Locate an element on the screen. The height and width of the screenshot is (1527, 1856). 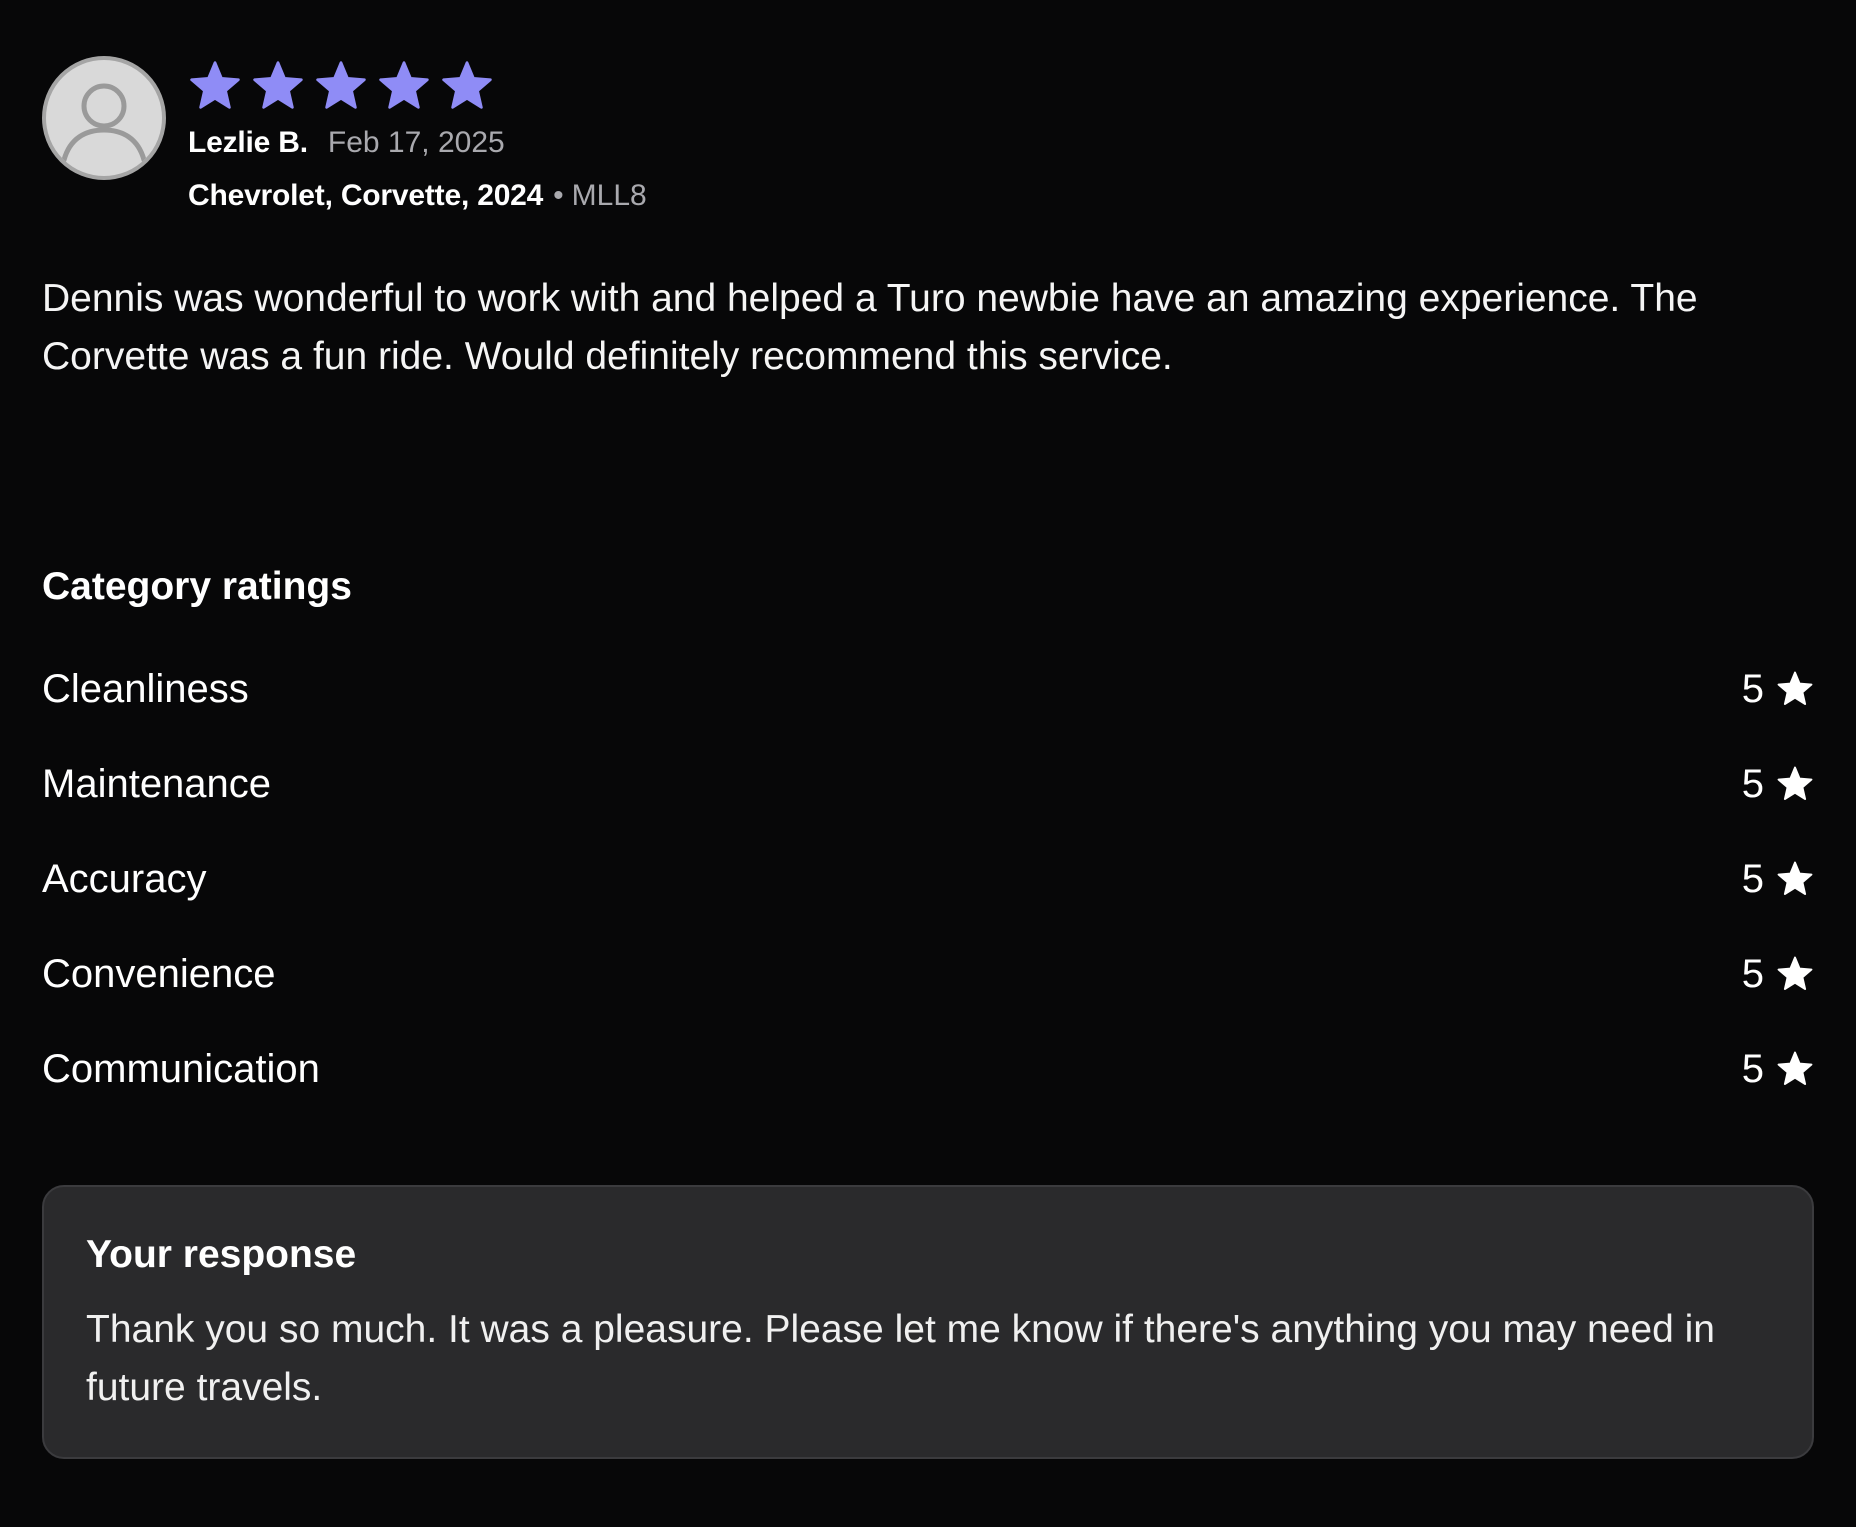
category-label: Convenience is located at coordinates (159, 974).